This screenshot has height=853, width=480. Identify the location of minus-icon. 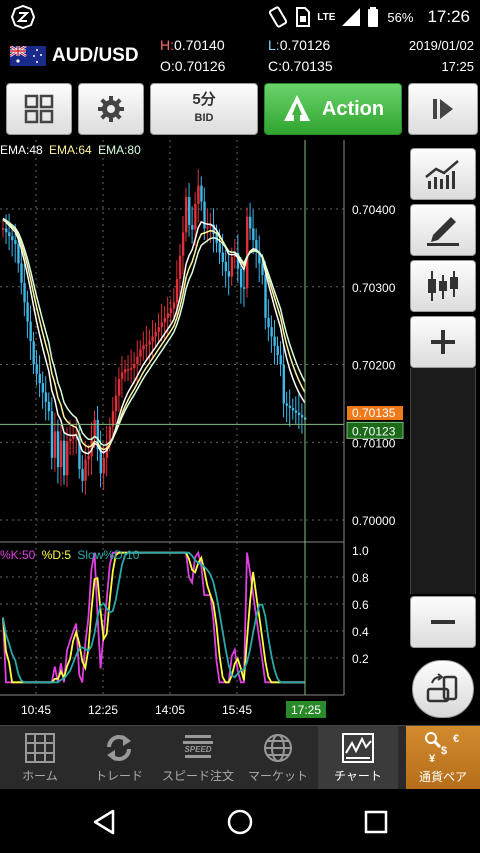
(443, 622).